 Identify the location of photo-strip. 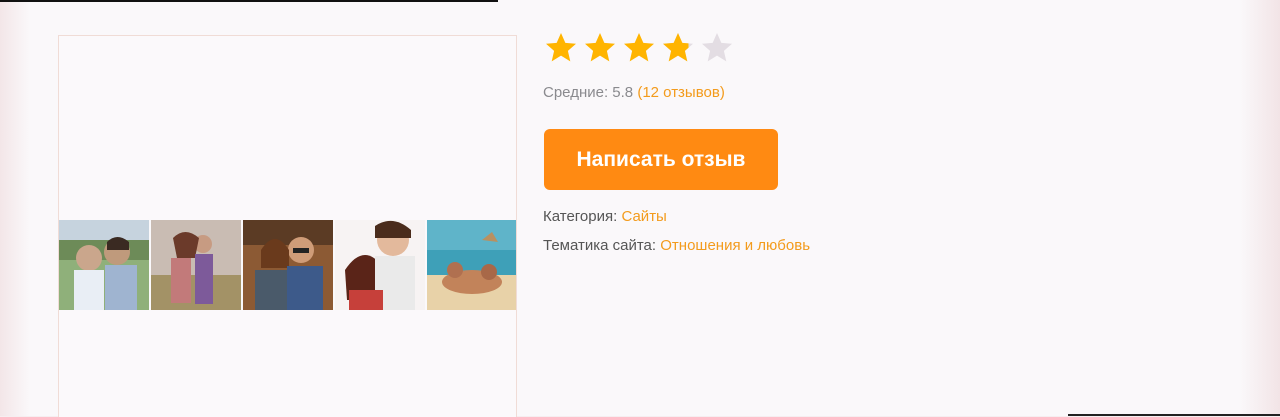
(287, 265).